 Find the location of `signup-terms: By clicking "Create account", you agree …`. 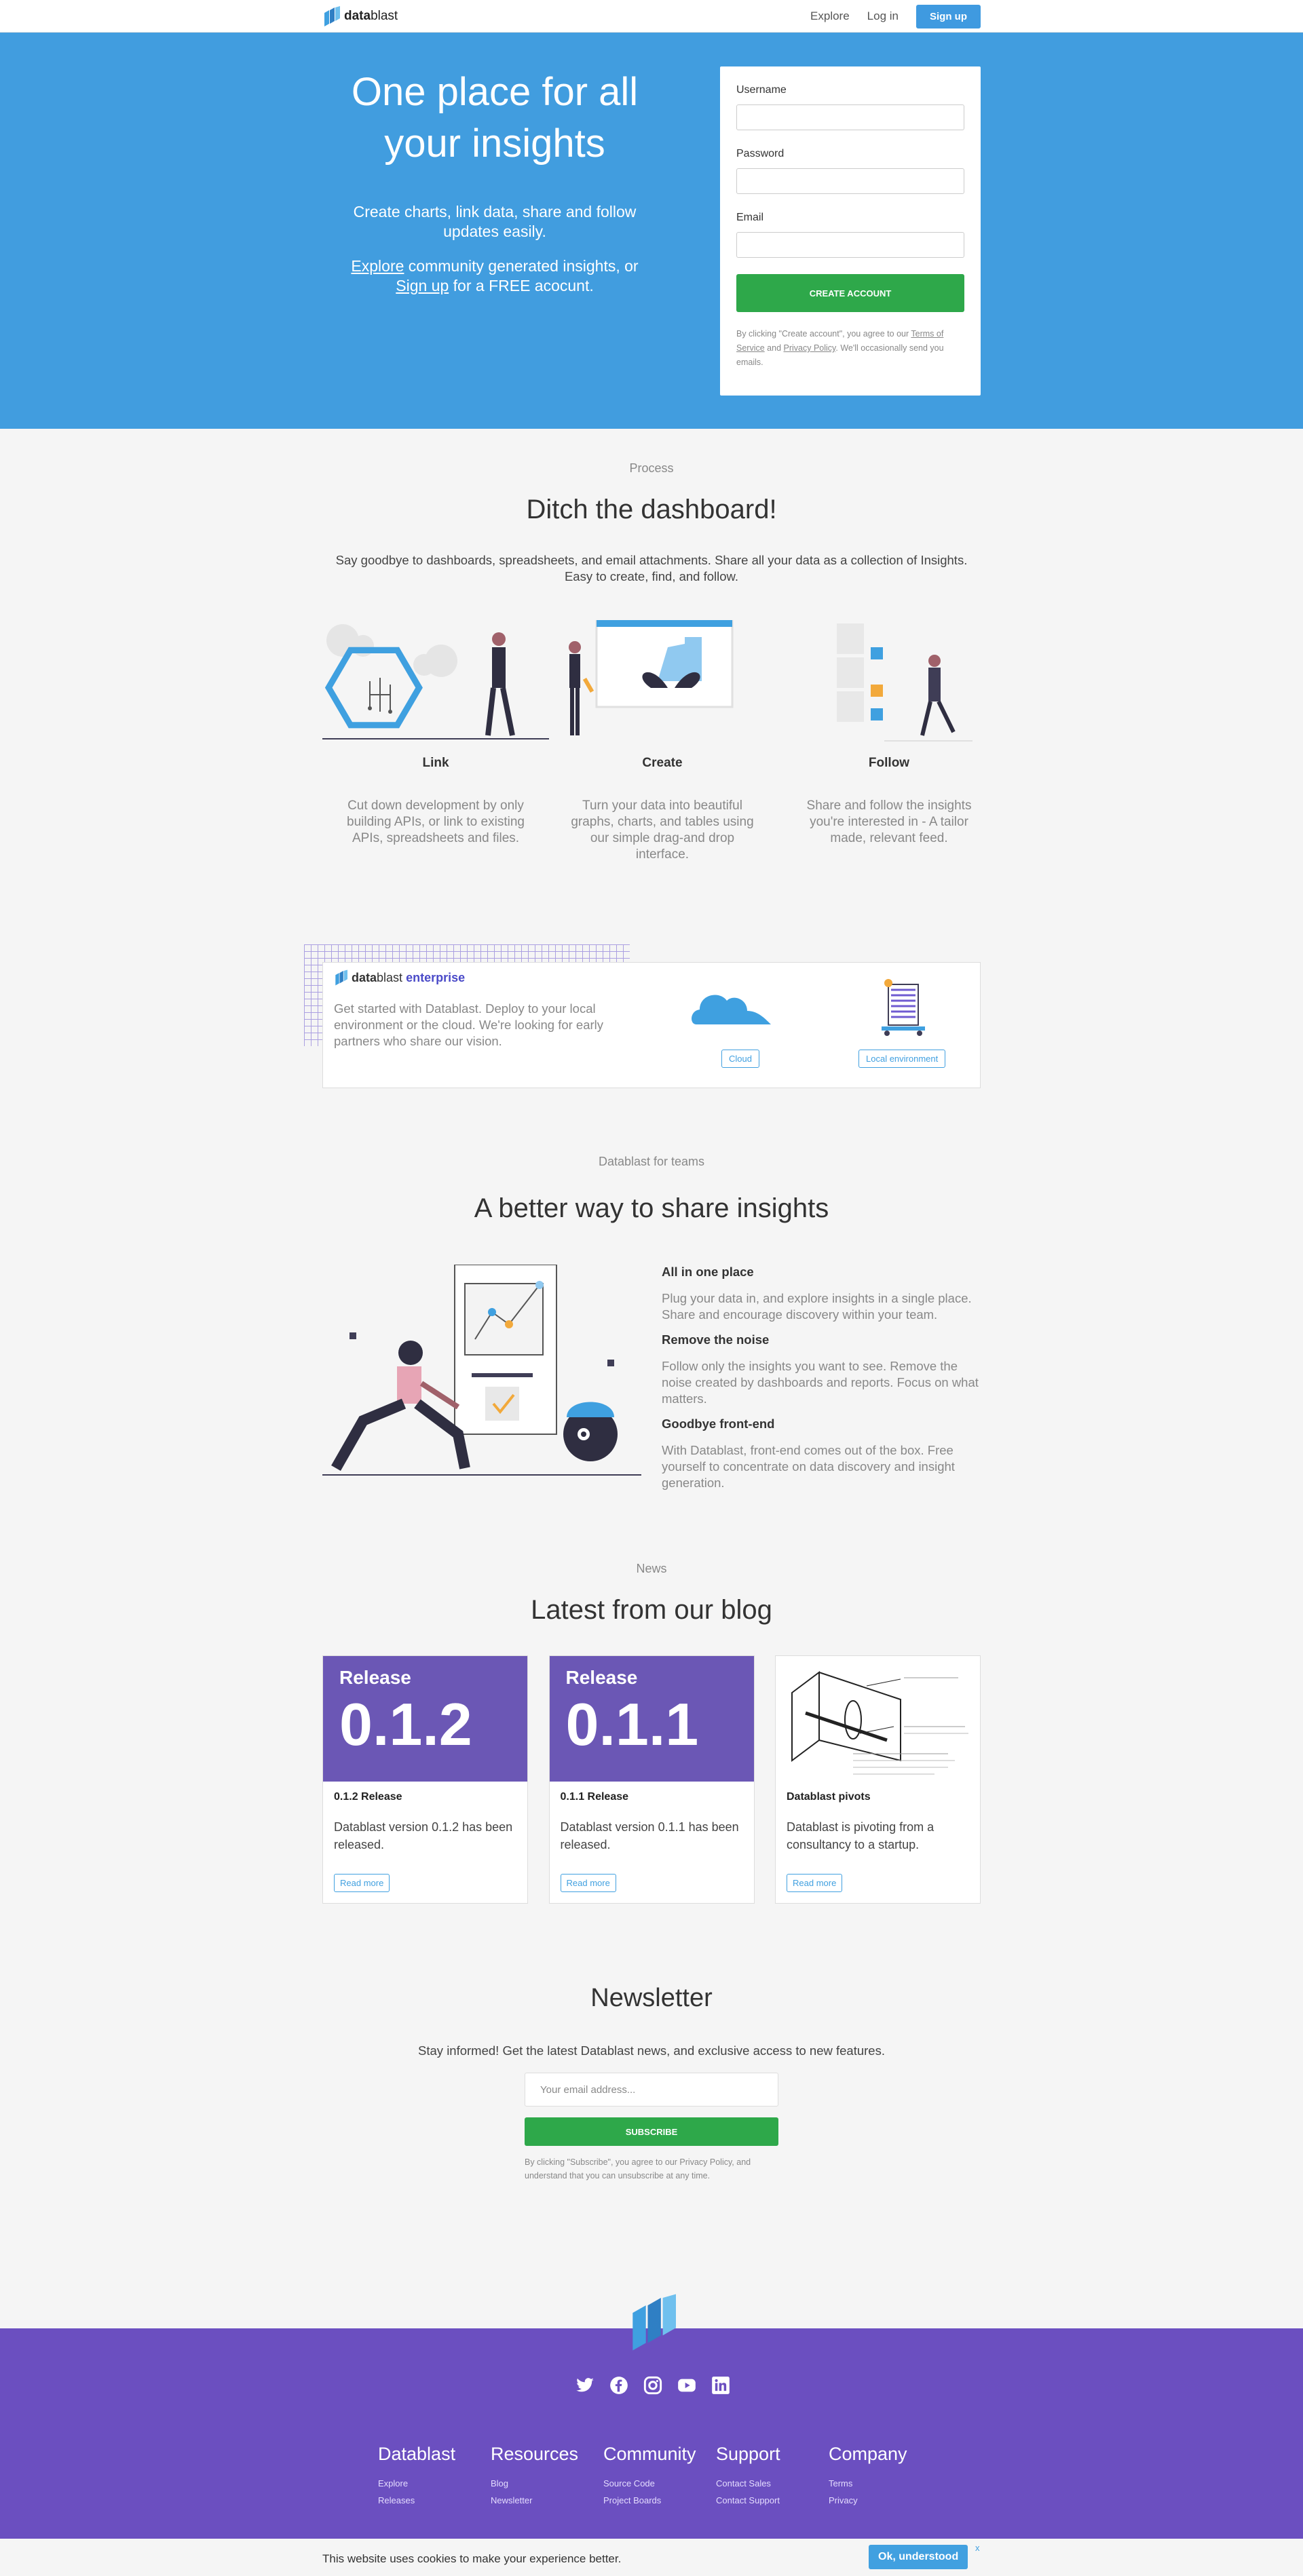

signup-terms: By clicking "Create account", you agree … is located at coordinates (850, 348).